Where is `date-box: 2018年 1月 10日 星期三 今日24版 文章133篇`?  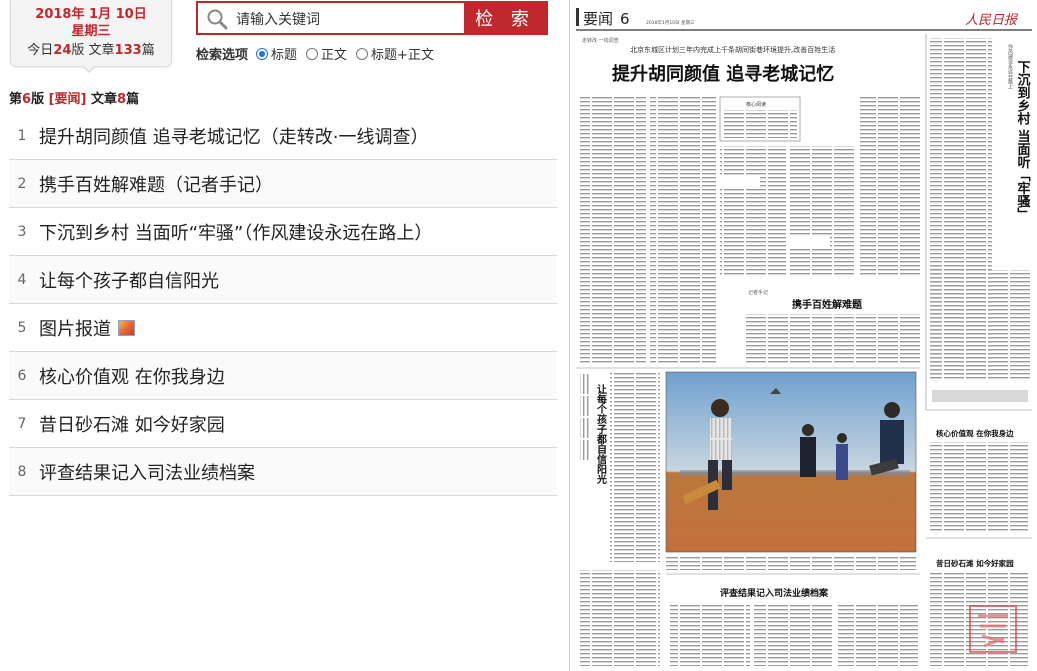 date-box: 2018年 1月 10日 星期三 今日24版 文章133篇 is located at coordinates (91, 33).